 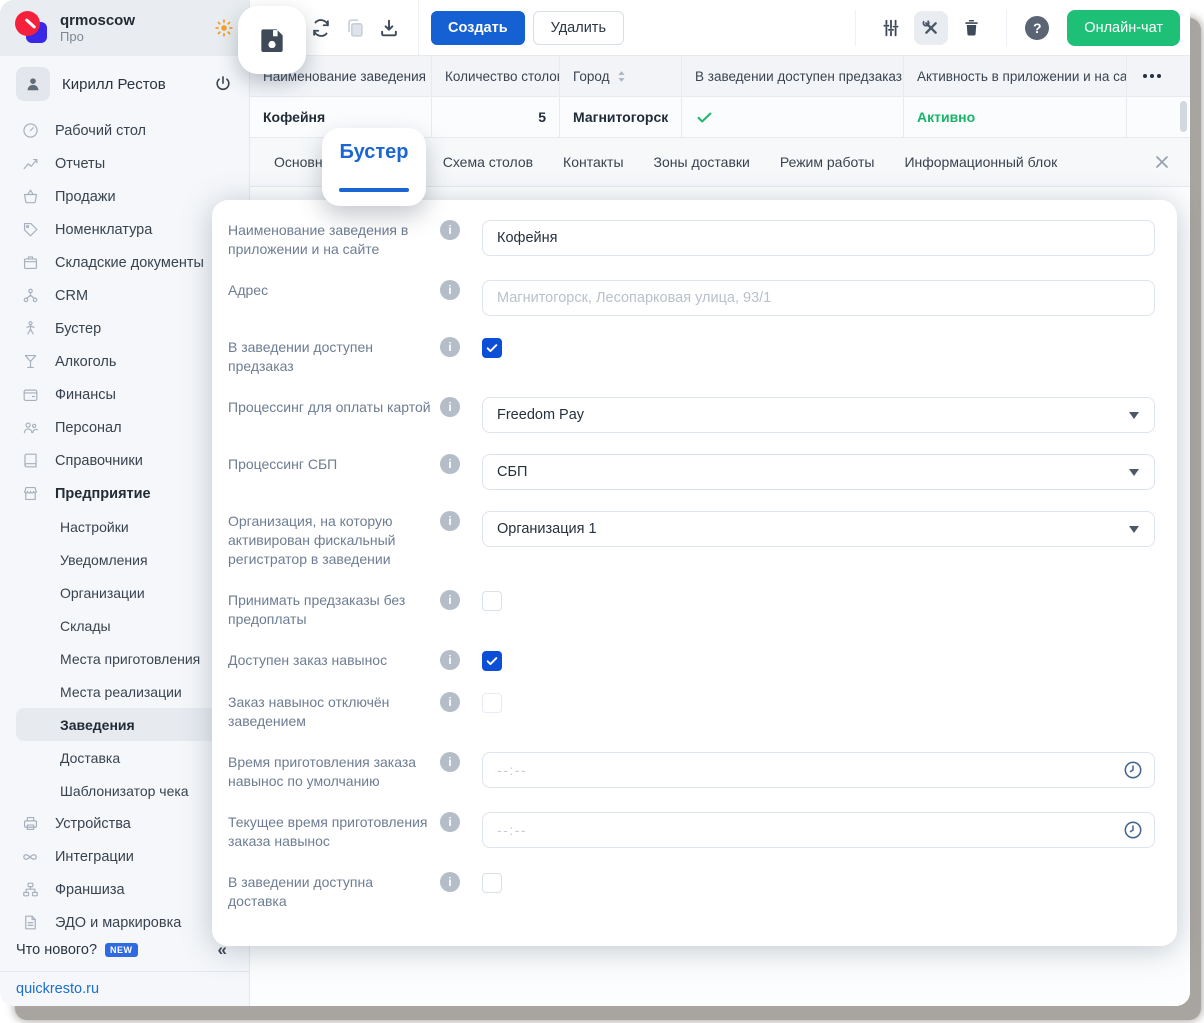 I want to click on sidebar-subitem: Заведения, so click(x=124, y=724).